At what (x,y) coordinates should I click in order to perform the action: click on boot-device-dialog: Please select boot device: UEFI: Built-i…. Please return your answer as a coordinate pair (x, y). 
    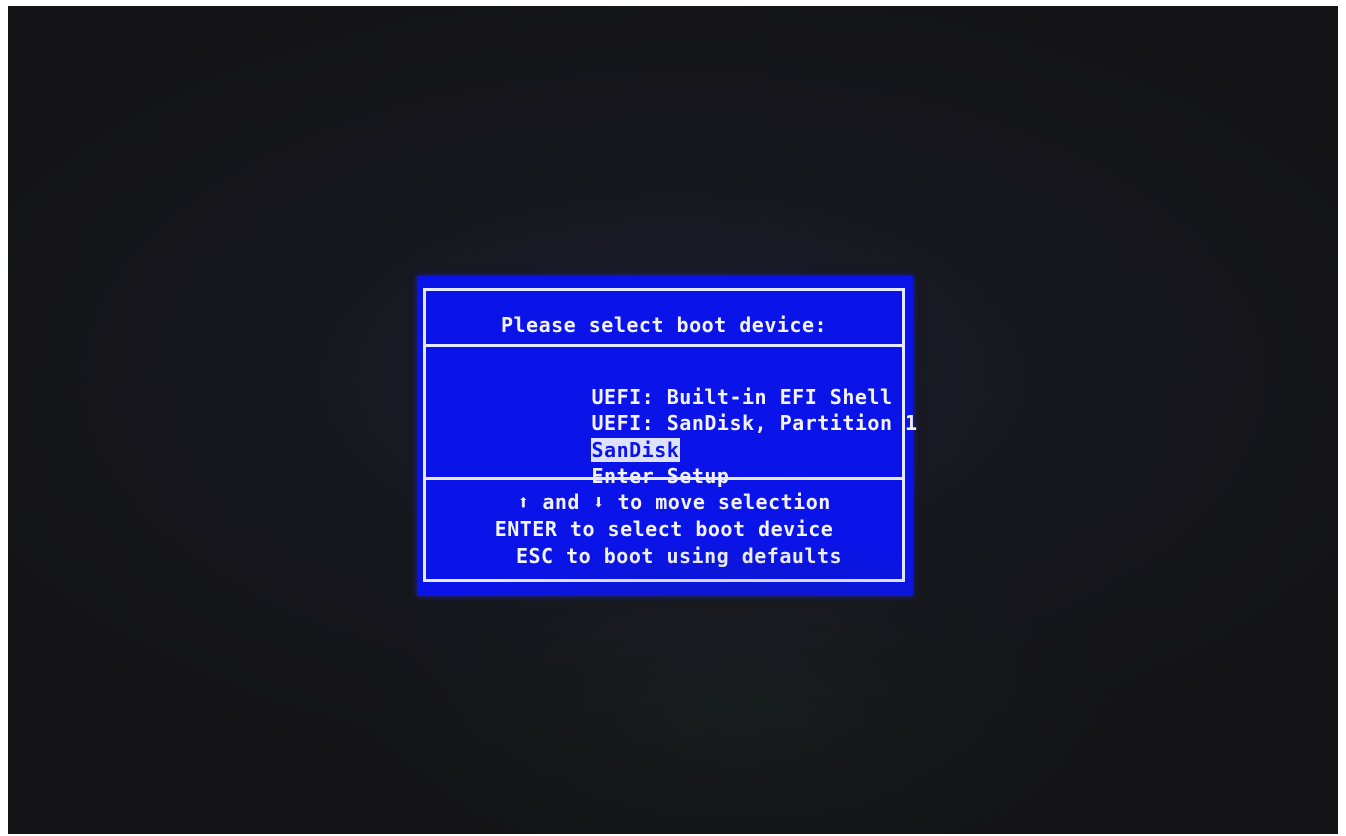
    Looking at the image, I should click on (667, 436).